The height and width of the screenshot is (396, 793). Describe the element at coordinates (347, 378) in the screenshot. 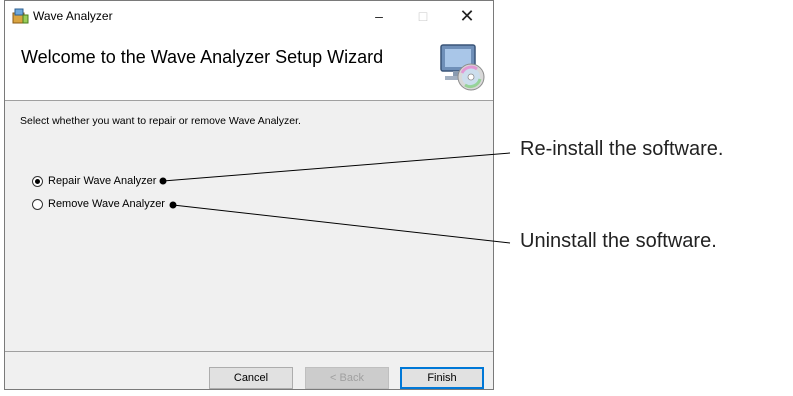

I see `back-button: < Back` at that location.